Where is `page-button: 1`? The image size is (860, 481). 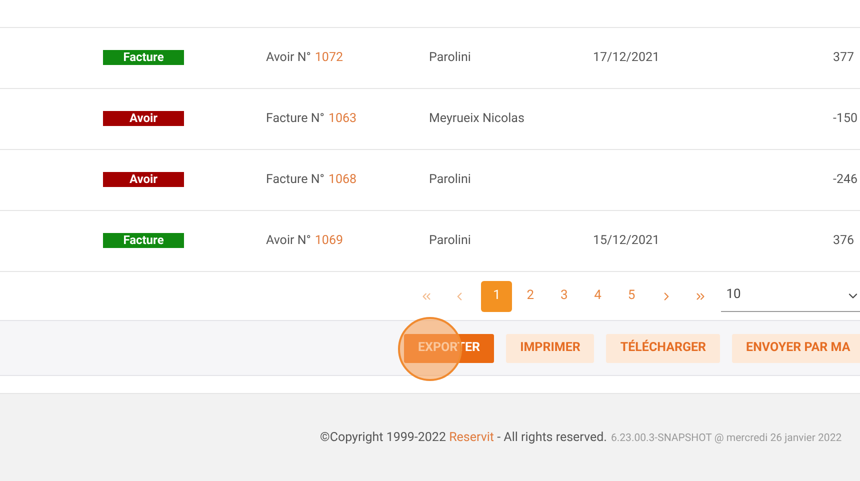 page-button: 1 is located at coordinates (496, 296).